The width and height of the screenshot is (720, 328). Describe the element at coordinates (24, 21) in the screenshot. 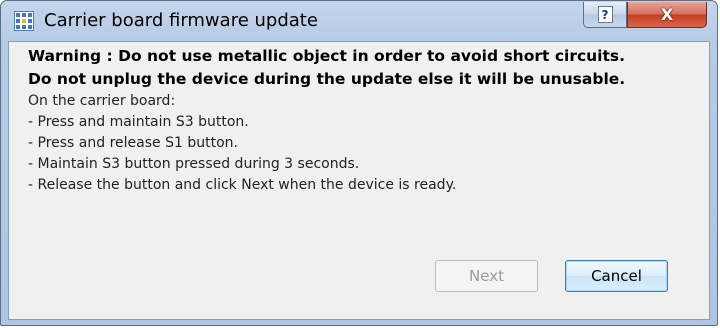

I see `grid-app-icon` at that location.